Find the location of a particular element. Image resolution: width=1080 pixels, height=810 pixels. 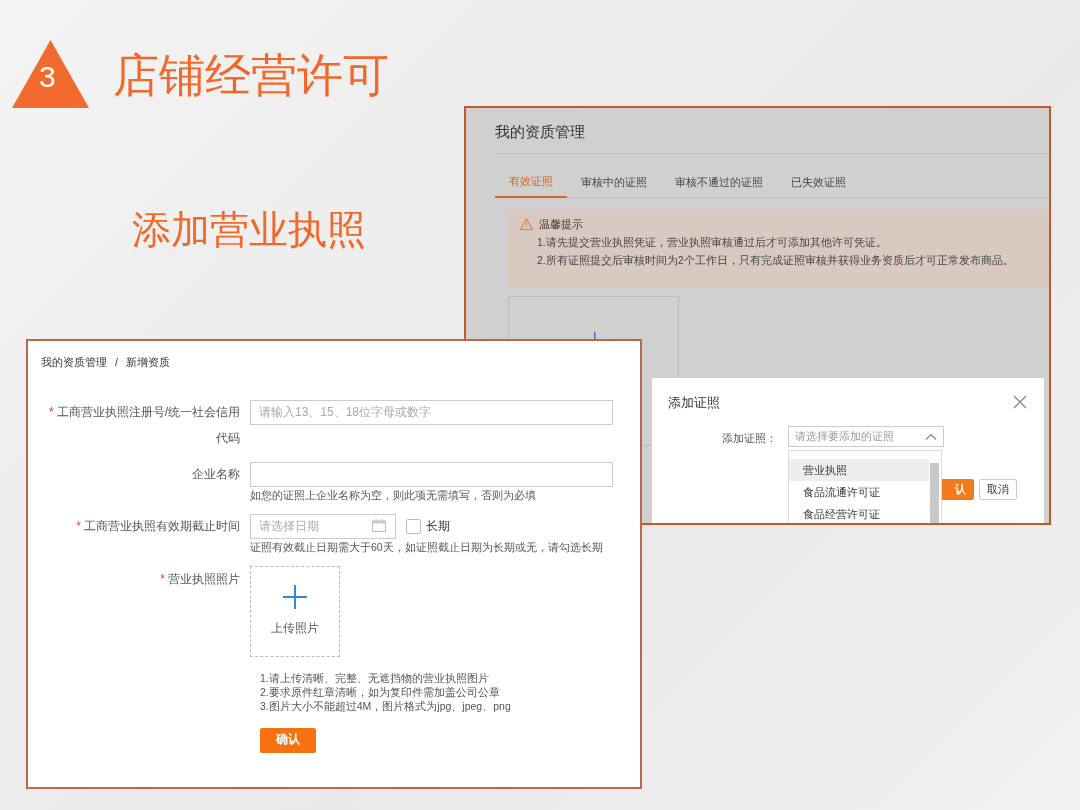

dropdown-option: 营业执照 is located at coordinates (859, 470).